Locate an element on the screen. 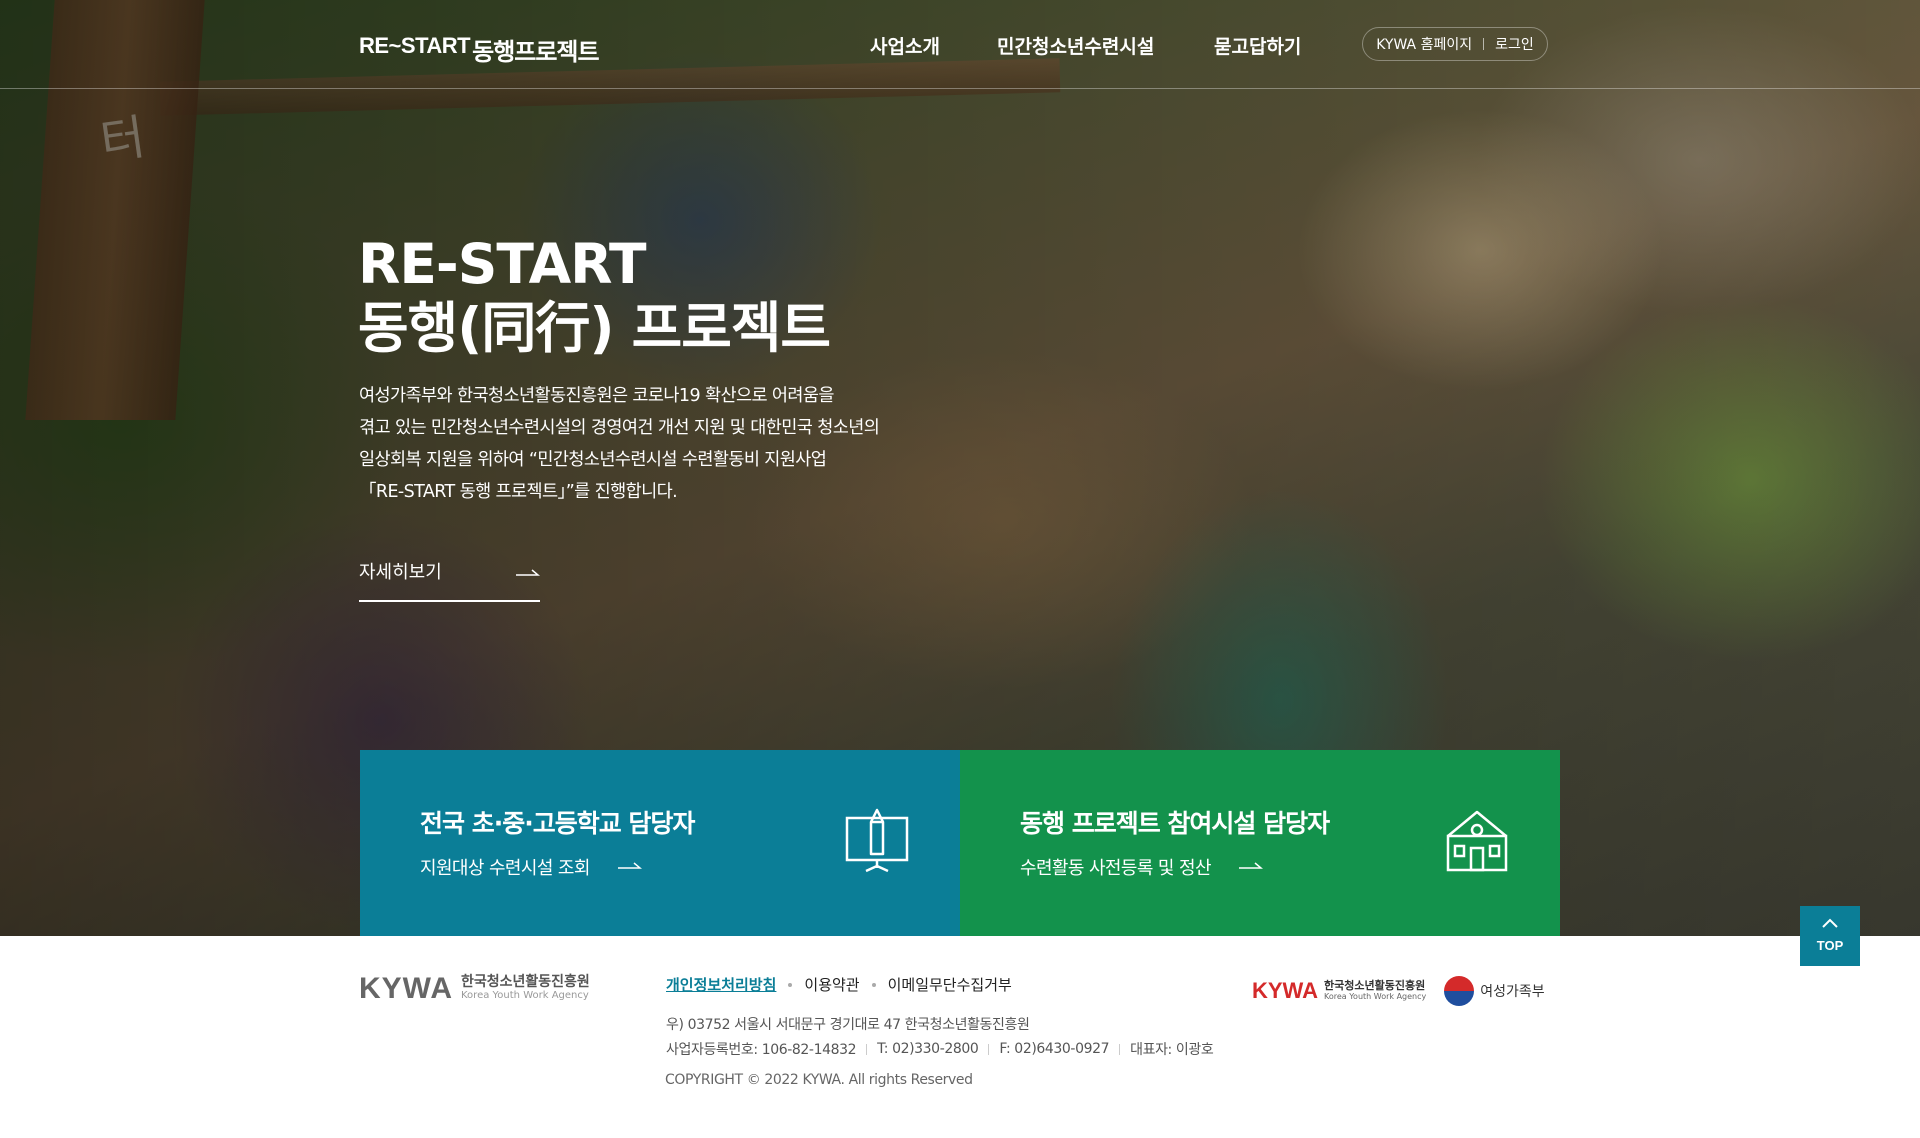 This screenshot has height=1138, width=1920. kywa-partner-logo: KYWA is located at coordinates (1285, 991).